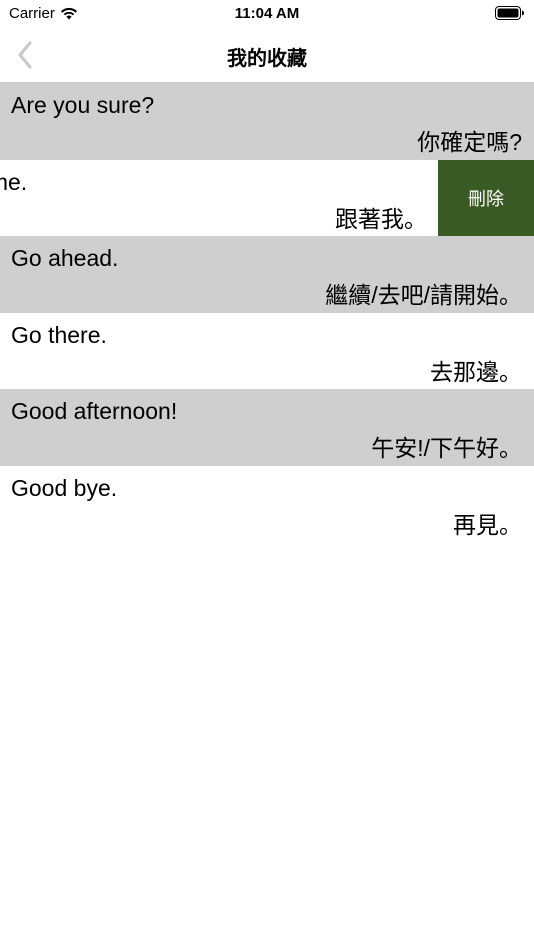 This screenshot has width=534, height=950. Describe the element at coordinates (219, 198) in the screenshot. I see `swiped-row-content: Follow me. 跟著我。` at that location.